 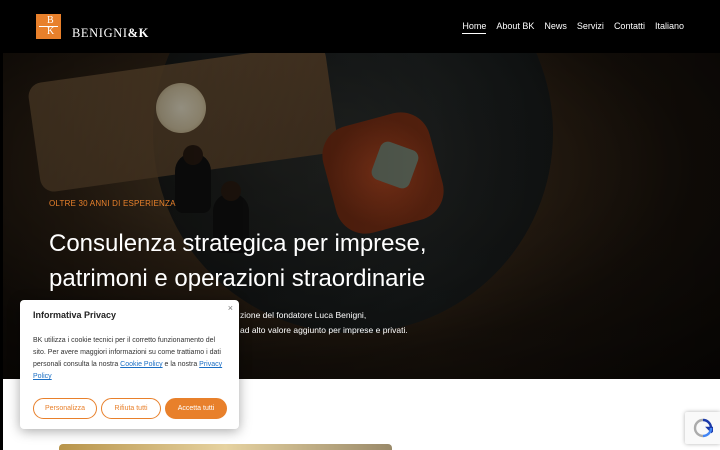 What do you see at coordinates (100, 33) in the screenshot?
I see `brand-name-main: BENIGNI` at bounding box center [100, 33].